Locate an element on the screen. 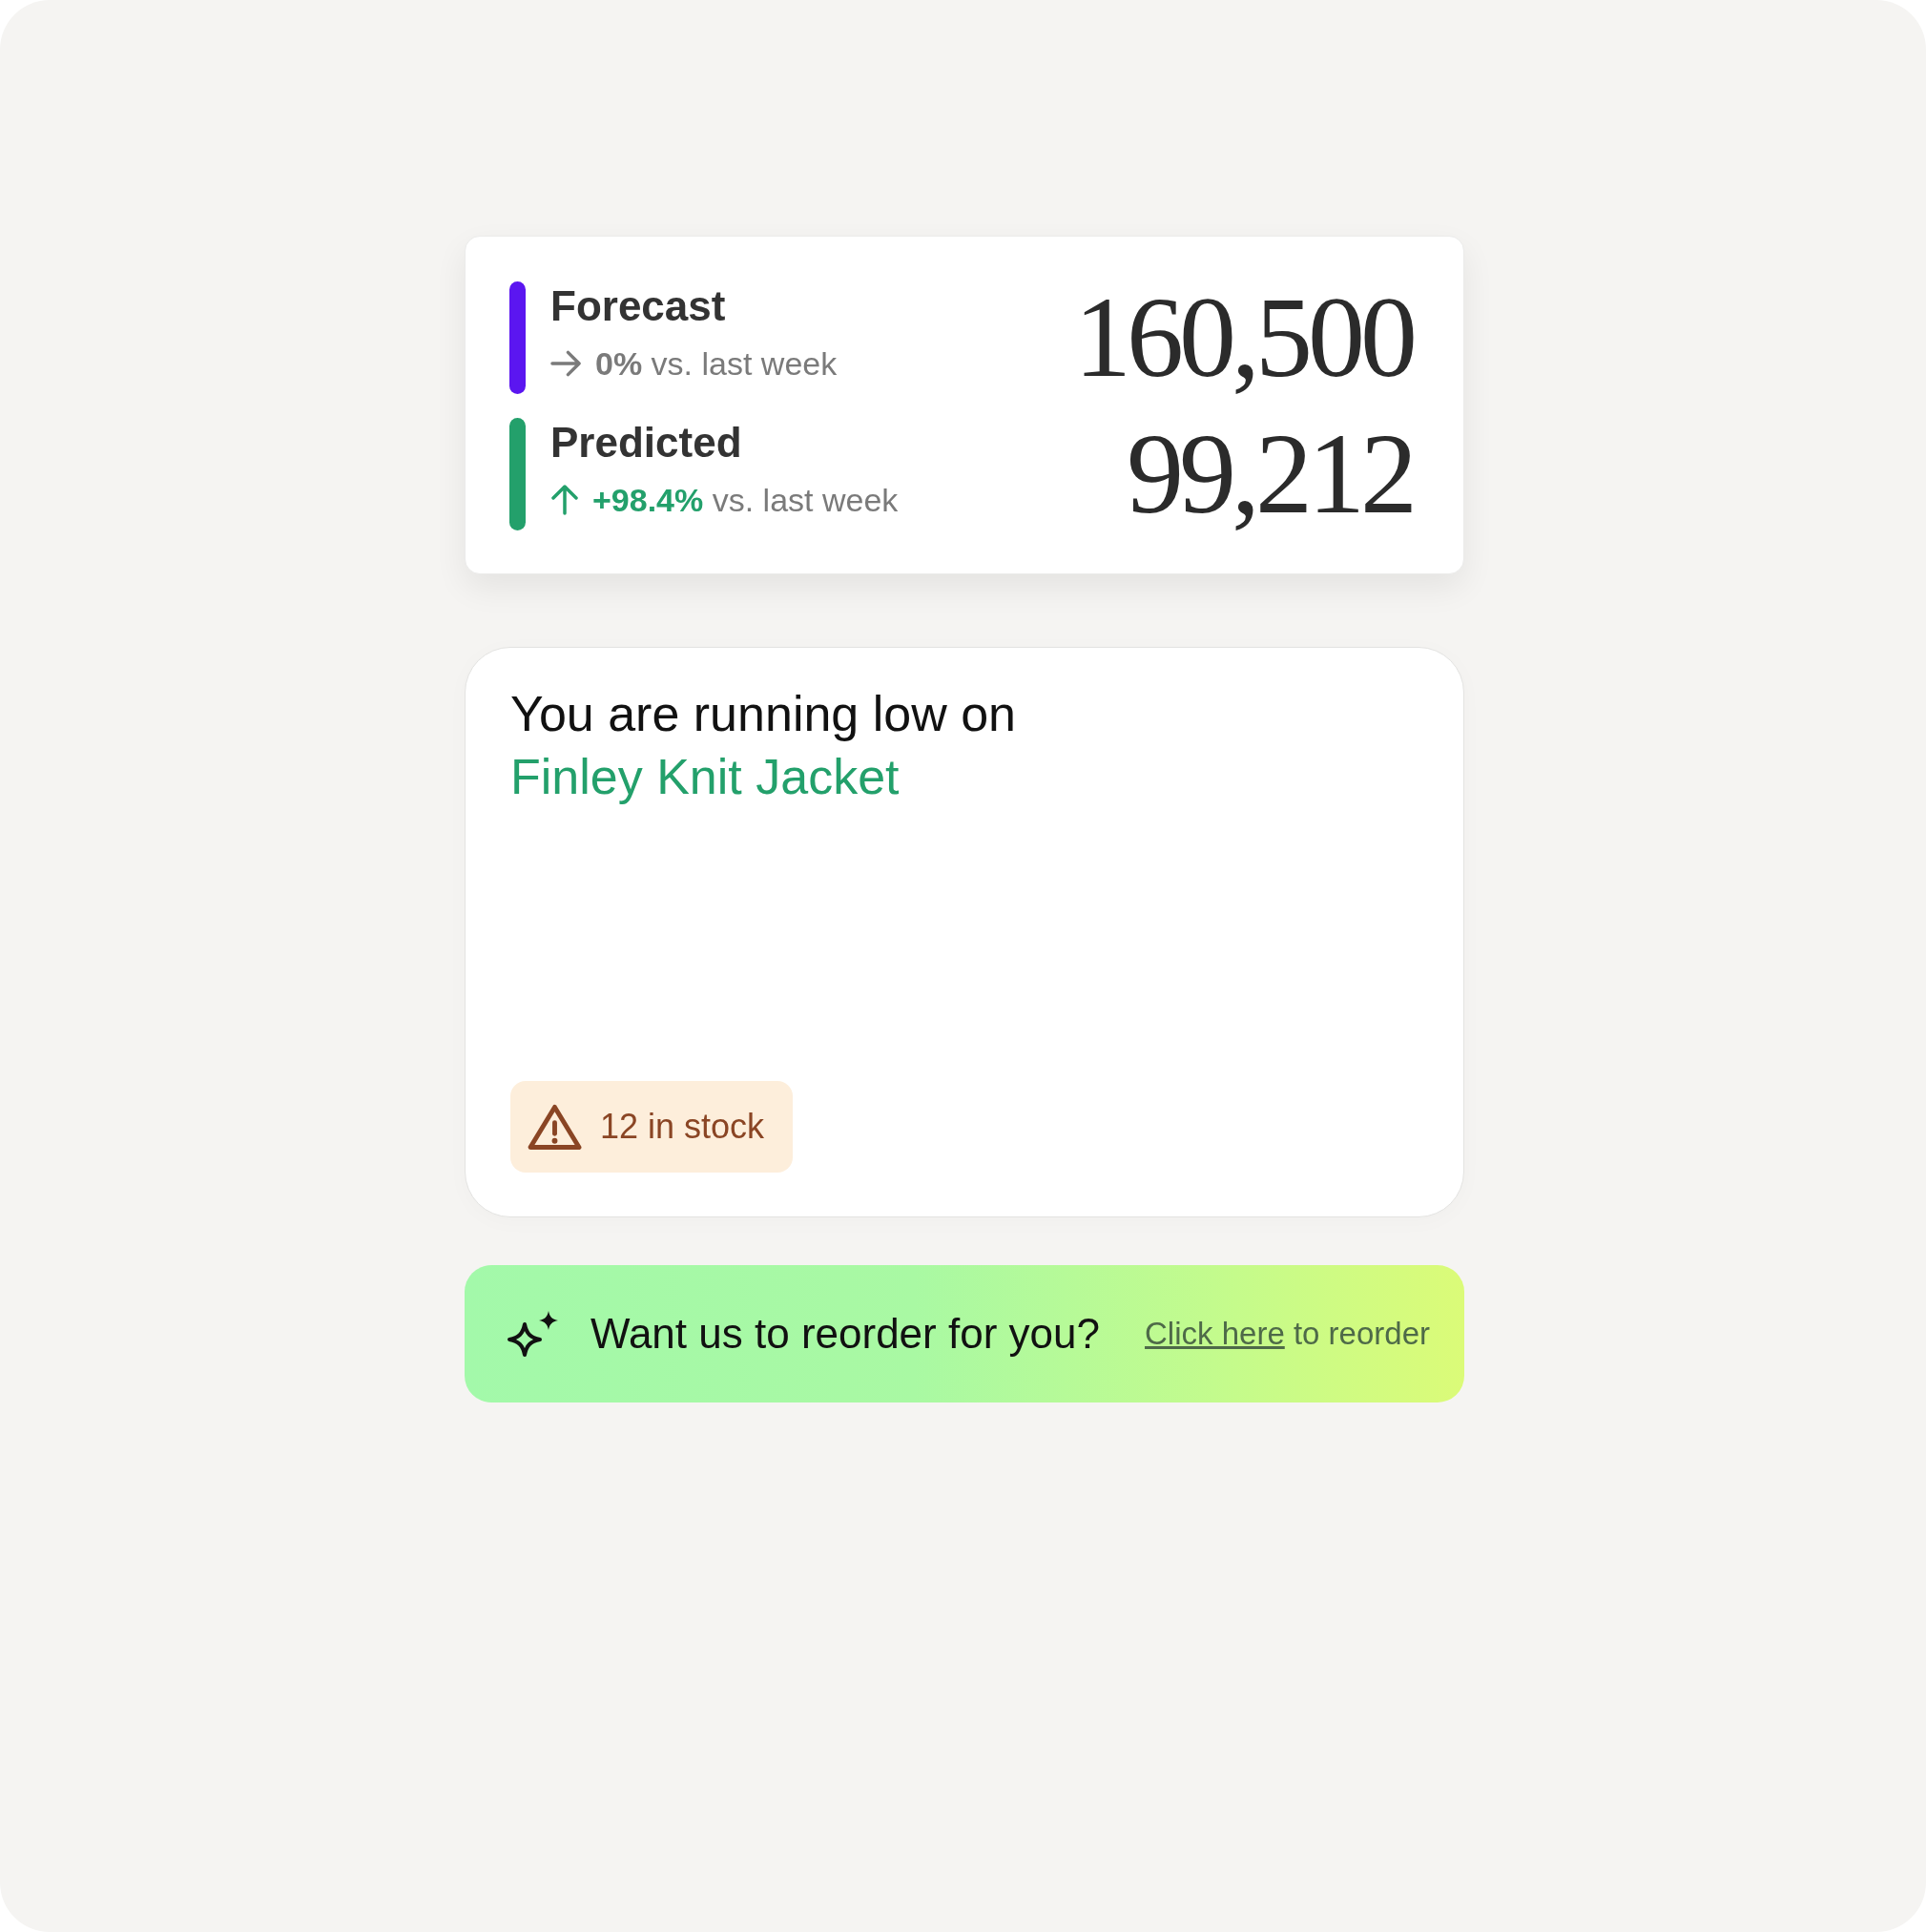 This screenshot has width=1926, height=1932. metric-value: 99,212 is located at coordinates (1270, 474).